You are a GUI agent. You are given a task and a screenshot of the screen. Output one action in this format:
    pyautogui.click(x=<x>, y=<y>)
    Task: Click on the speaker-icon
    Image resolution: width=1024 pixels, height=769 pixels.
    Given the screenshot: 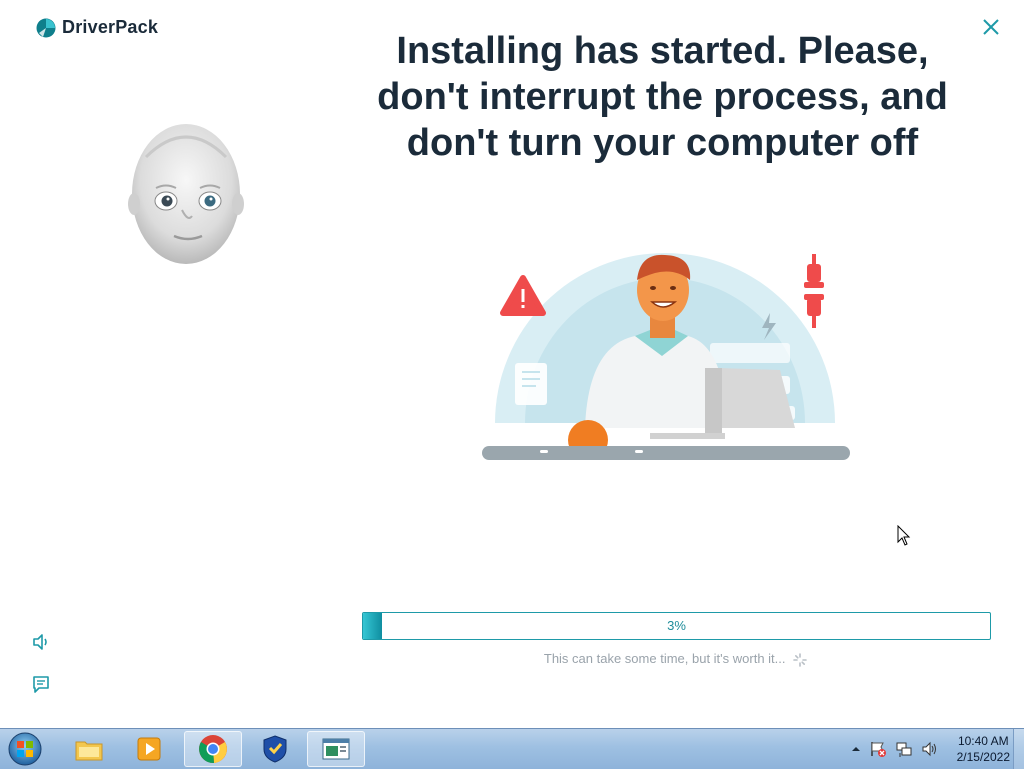 What is the action you would take?
    pyautogui.click(x=41, y=642)
    